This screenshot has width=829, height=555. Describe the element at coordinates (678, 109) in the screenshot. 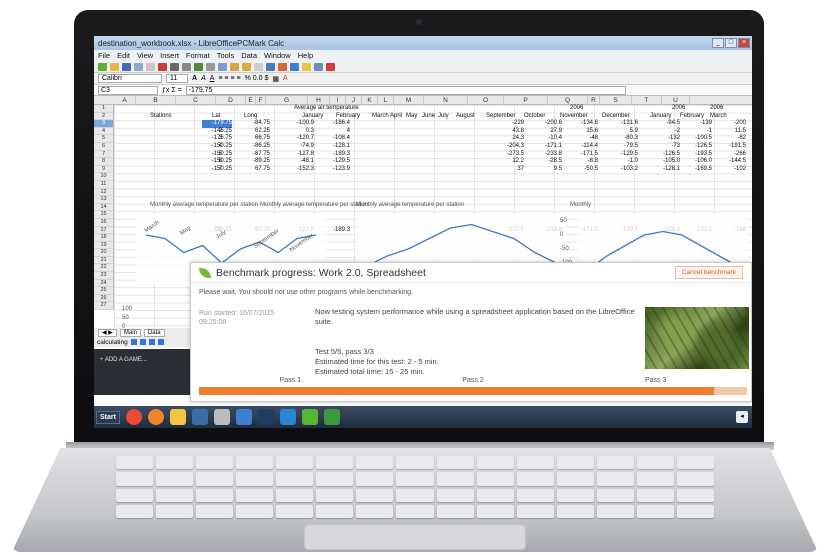

I see `year-cell-2: 2006` at that location.